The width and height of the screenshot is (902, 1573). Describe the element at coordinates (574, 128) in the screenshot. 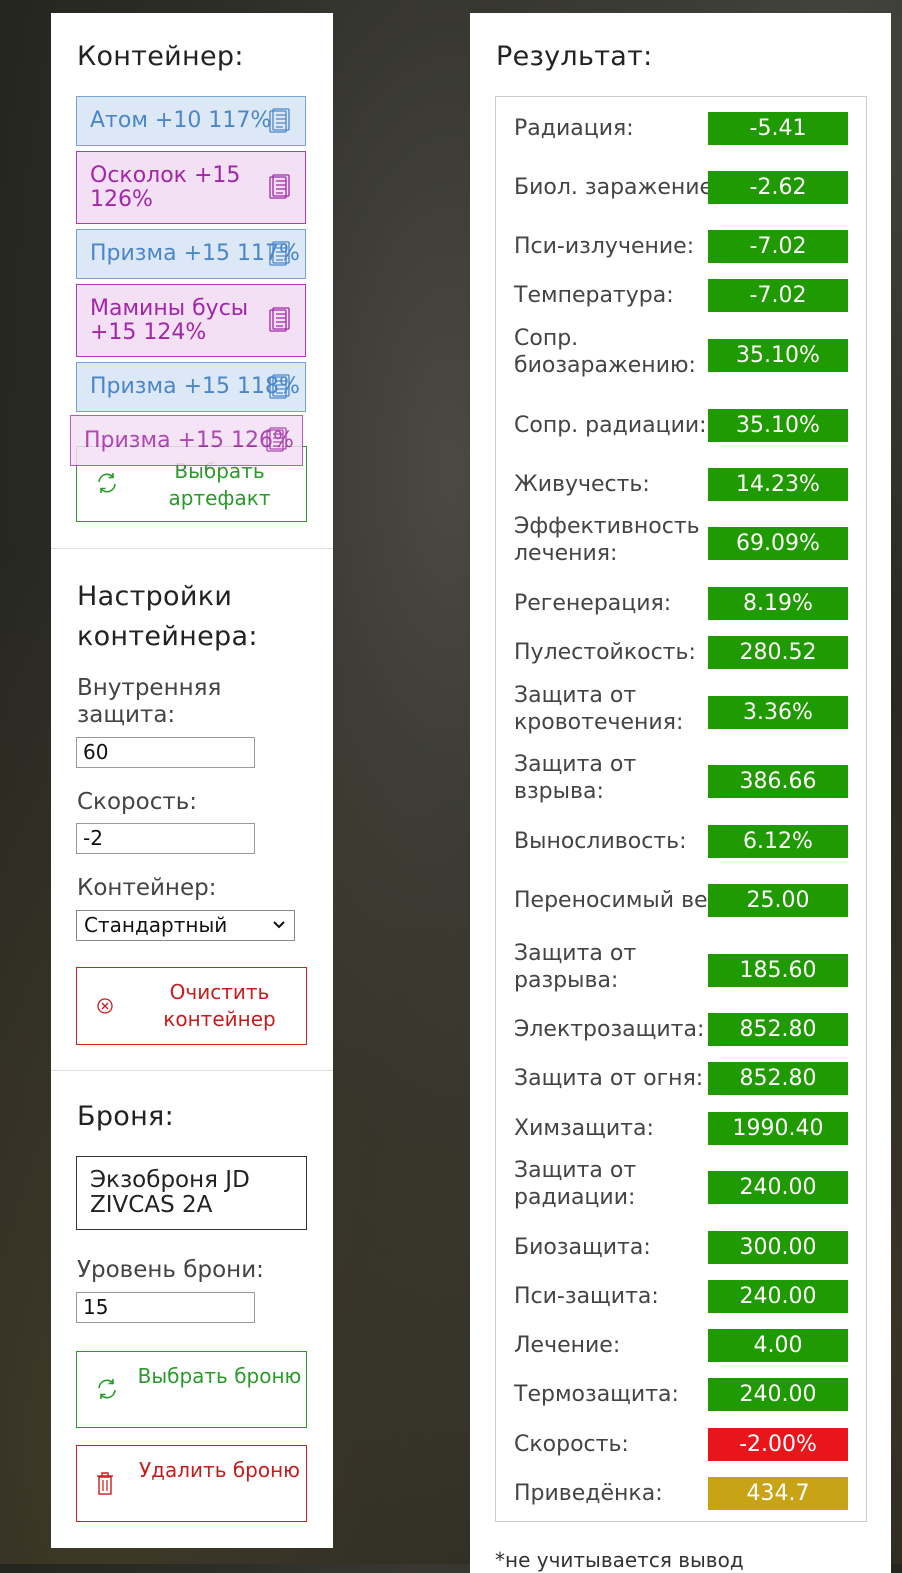

I see `result-label: Радиация:` at that location.